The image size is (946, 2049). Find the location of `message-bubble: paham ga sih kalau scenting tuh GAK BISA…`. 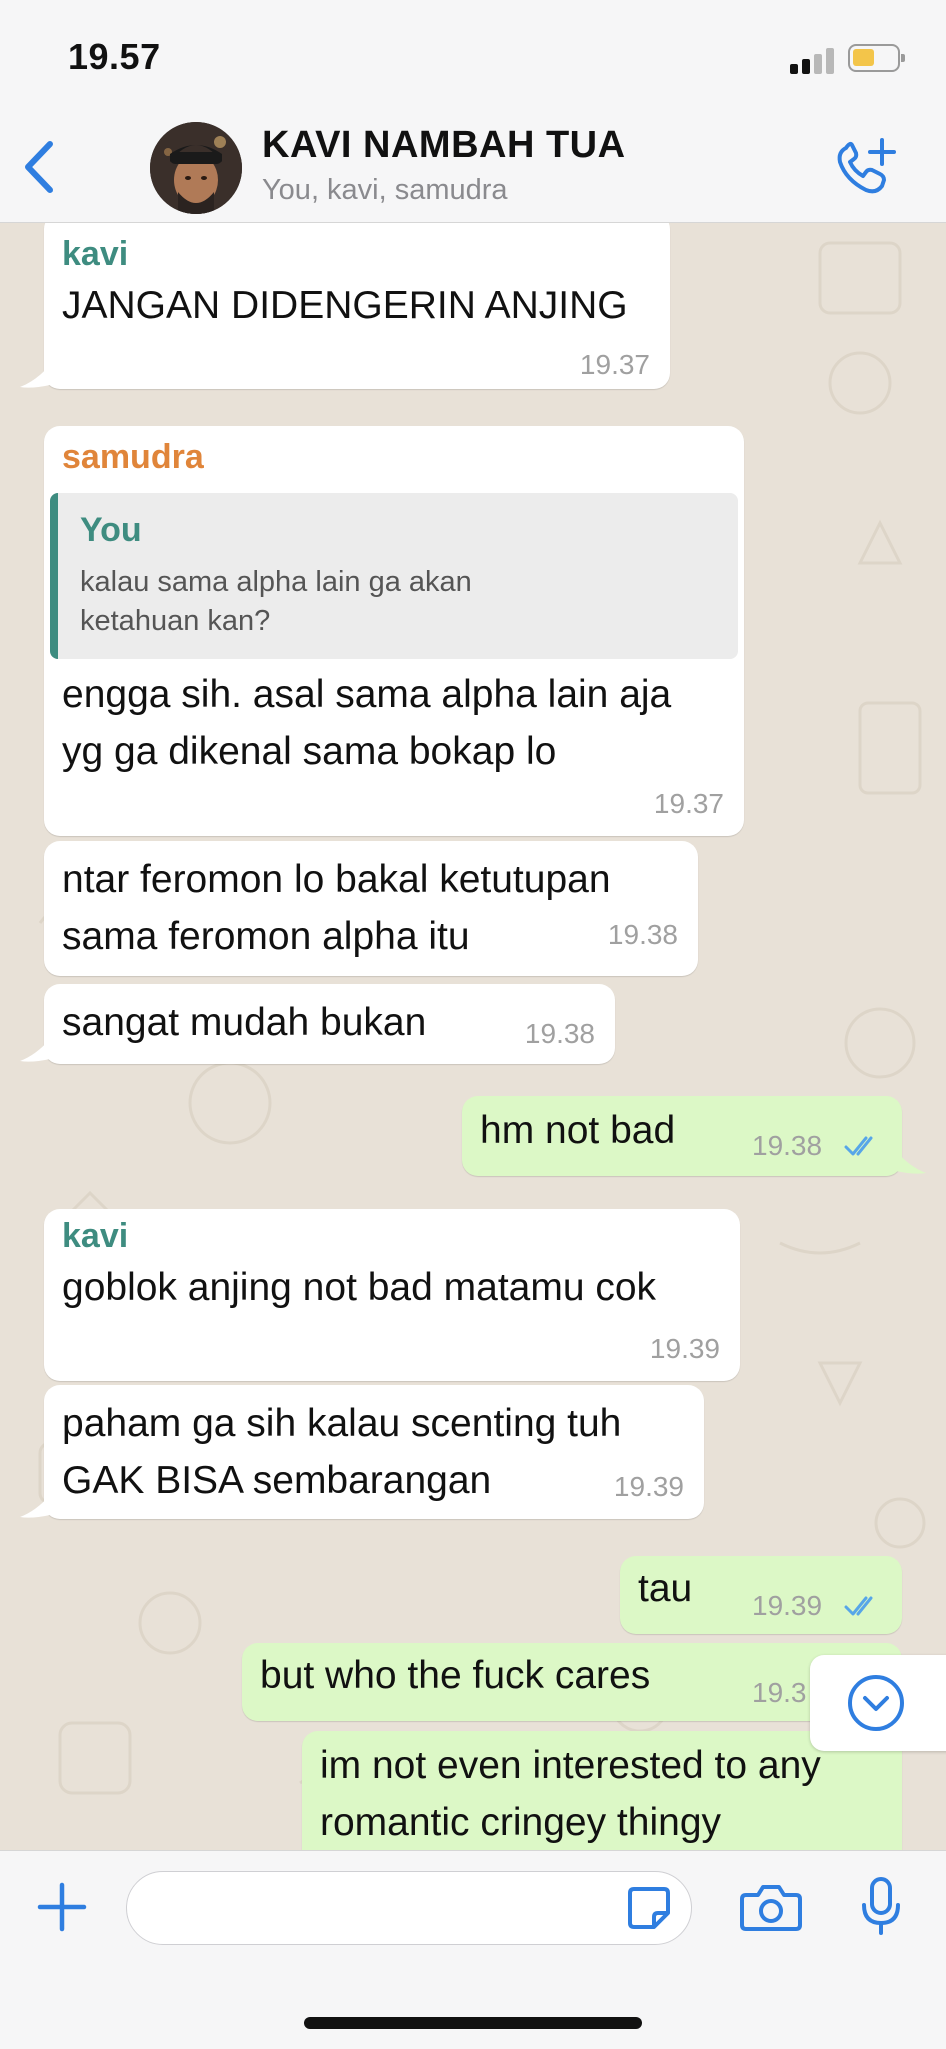

message-bubble: paham ga sih kalau scenting tuh GAK BISA… is located at coordinates (374, 1452).